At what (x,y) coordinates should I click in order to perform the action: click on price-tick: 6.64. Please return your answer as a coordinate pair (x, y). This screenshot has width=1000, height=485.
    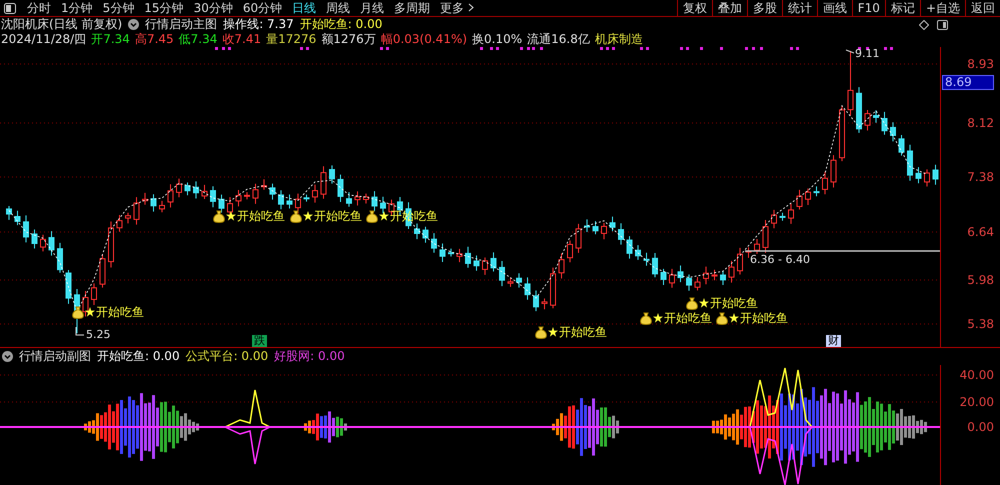
    Looking at the image, I should click on (980, 232).